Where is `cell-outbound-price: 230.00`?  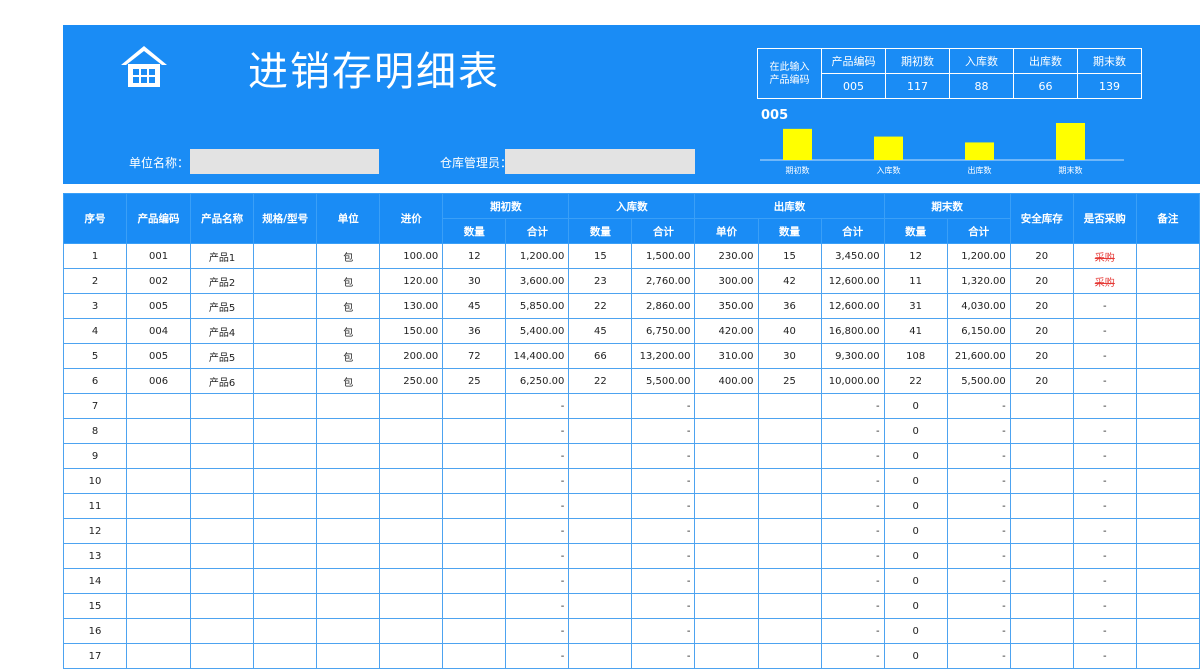 cell-outbound-price: 230.00 is located at coordinates (726, 256).